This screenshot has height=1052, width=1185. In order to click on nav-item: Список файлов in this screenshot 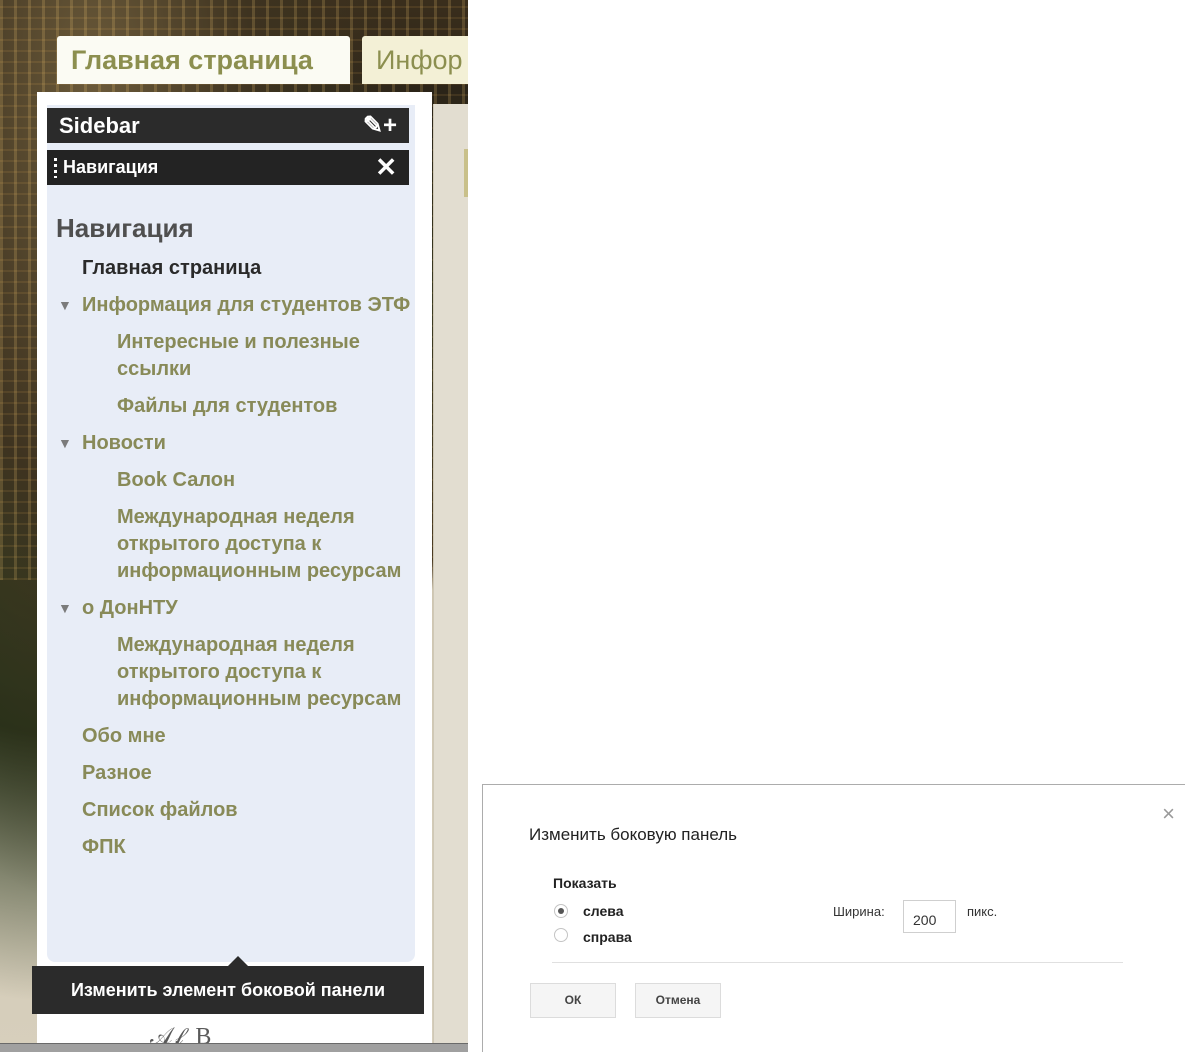, I will do `click(233, 810)`.